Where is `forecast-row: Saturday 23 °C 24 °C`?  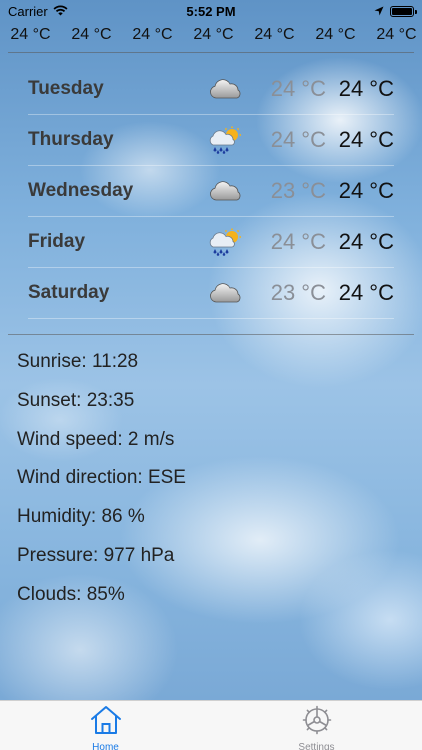 forecast-row: Saturday 23 °C 24 °C is located at coordinates (211, 293).